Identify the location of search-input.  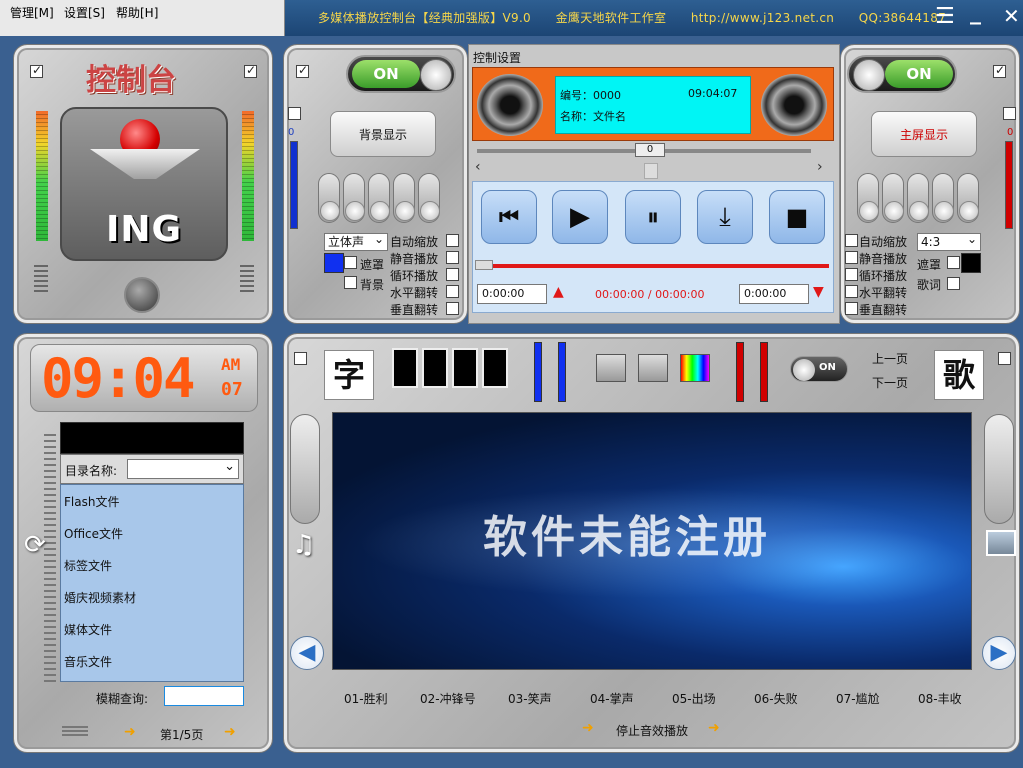
(204, 696).